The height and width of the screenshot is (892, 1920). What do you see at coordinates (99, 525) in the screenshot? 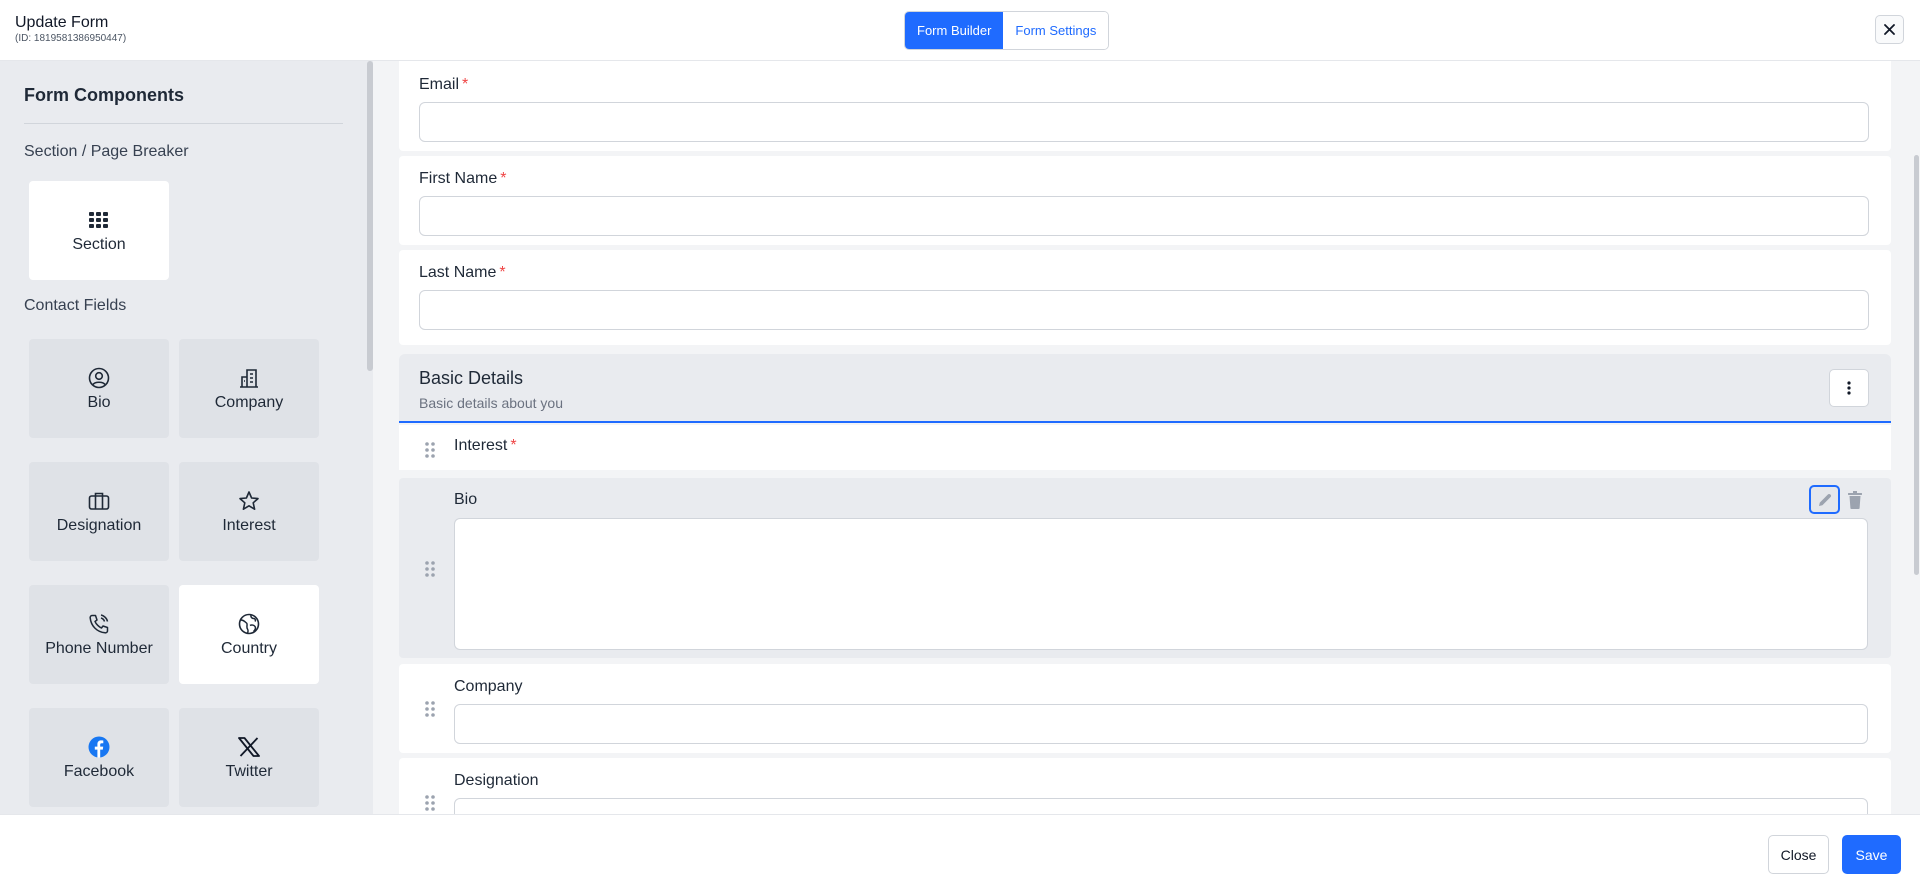
I see `tile-label: Designation` at bounding box center [99, 525].